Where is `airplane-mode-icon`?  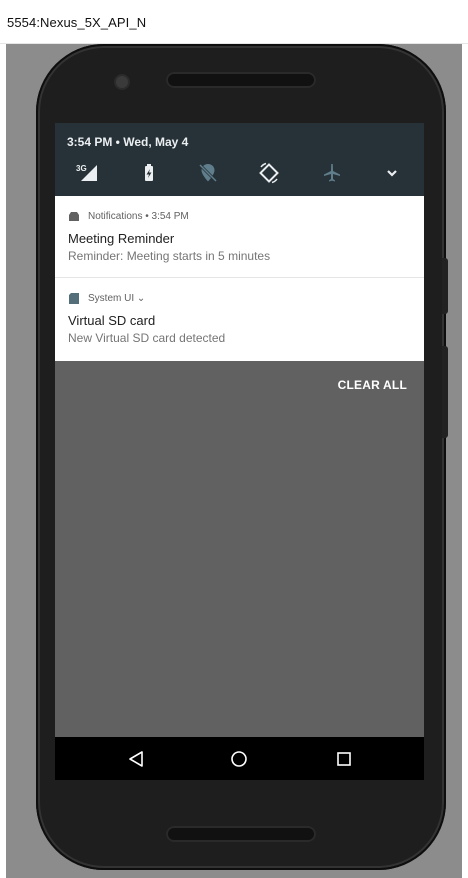
airplane-mode-icon is located at coordinates (332, 173).